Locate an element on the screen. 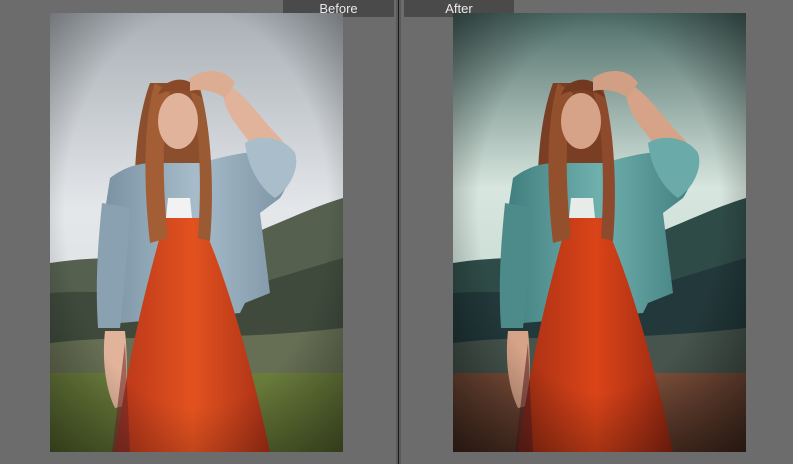 This screenshot has width=793, height=464. pane-divider is located at coordinates (398, 232).